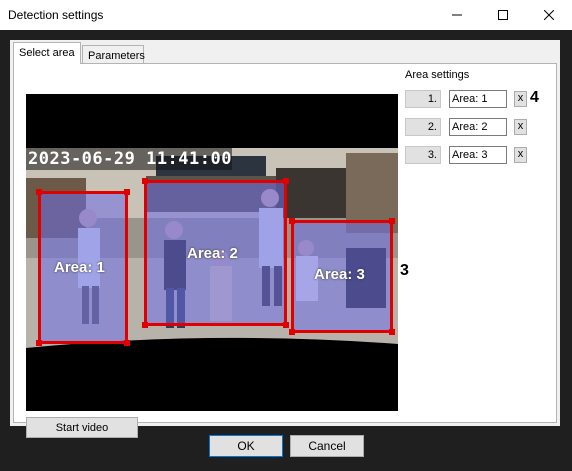 The width and height of the screenshot is (572, 471). I want to click on maximize-icon, so click(503, 15).